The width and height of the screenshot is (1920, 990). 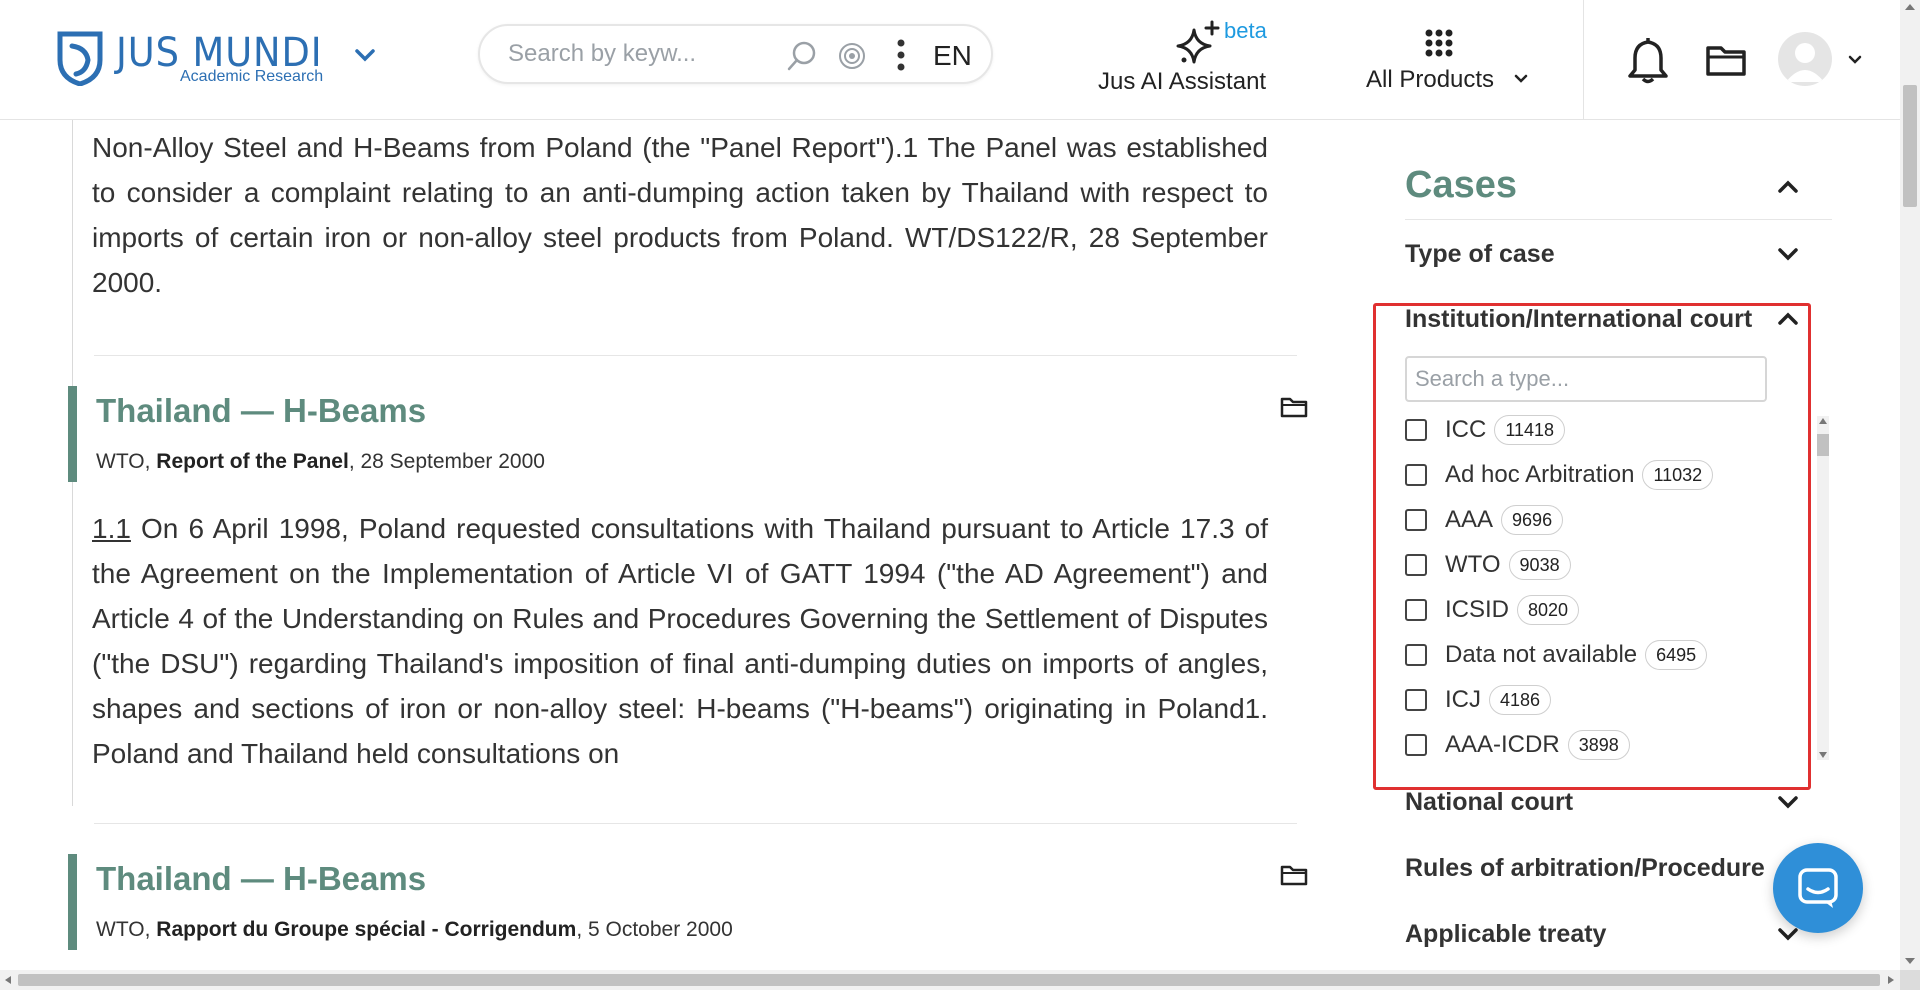 I want to click on filter-type-of-case: Type of case, so click(x=1480, y=254).